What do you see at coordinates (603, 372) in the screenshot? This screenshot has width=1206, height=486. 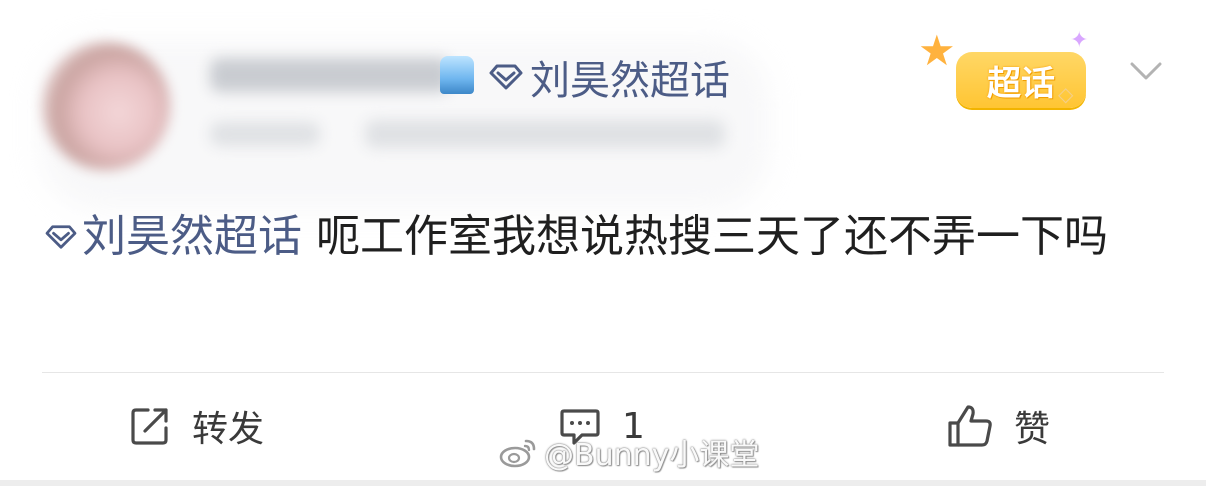 I see `divider` at bounding box center [603, 372].